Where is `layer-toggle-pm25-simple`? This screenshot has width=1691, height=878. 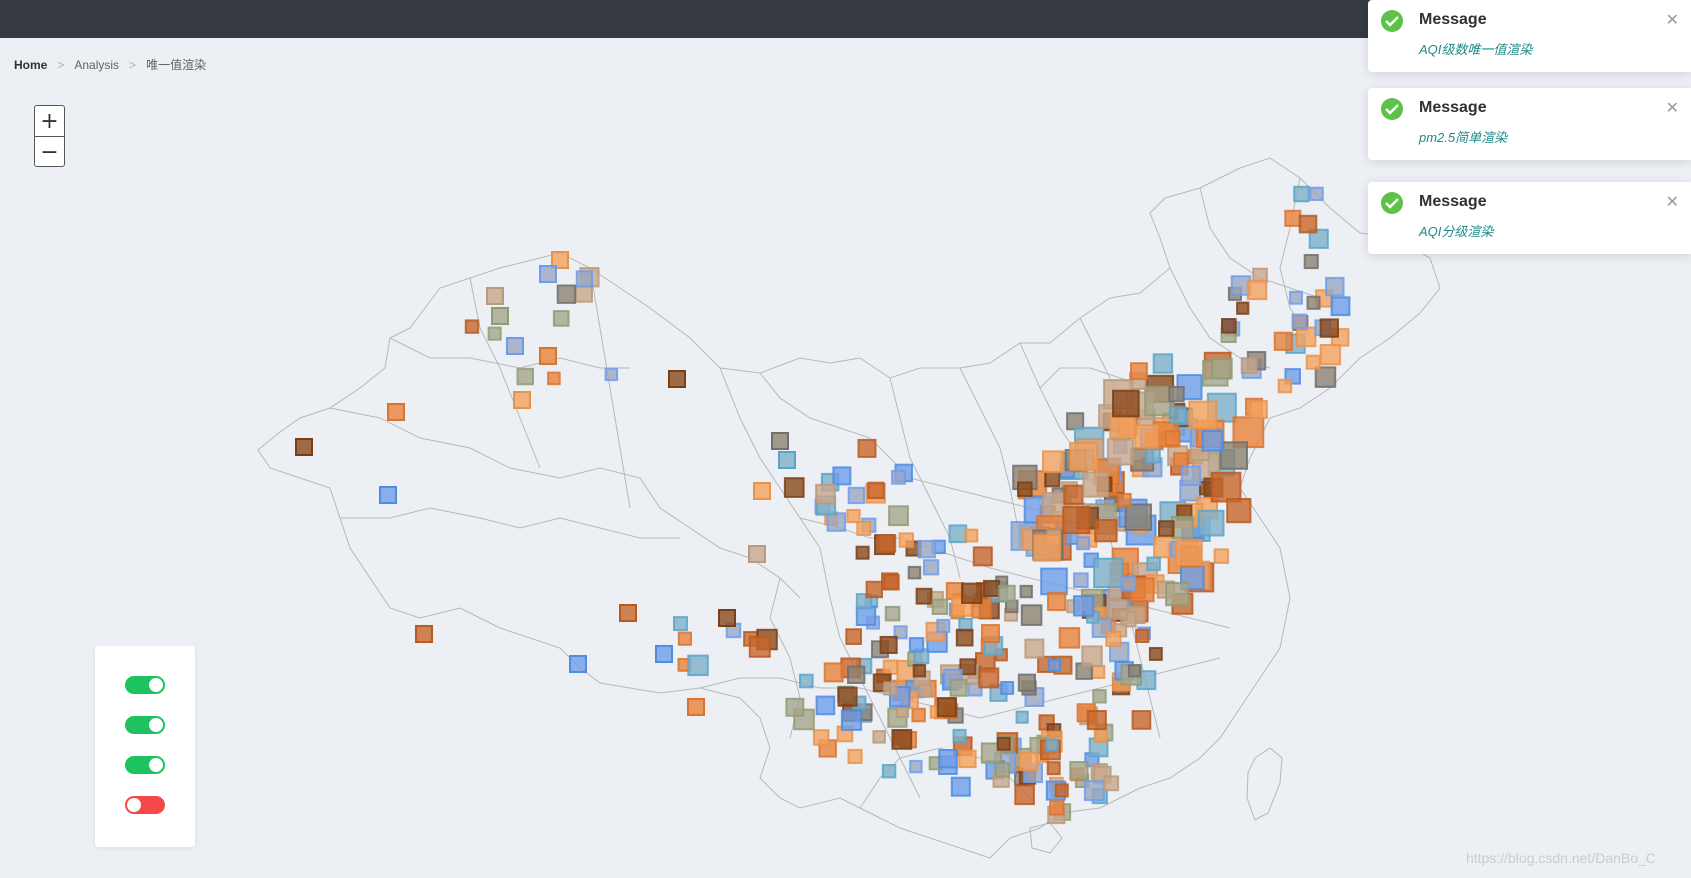 layer-toggle-pm25-simple is located at coordinates (145, 725).